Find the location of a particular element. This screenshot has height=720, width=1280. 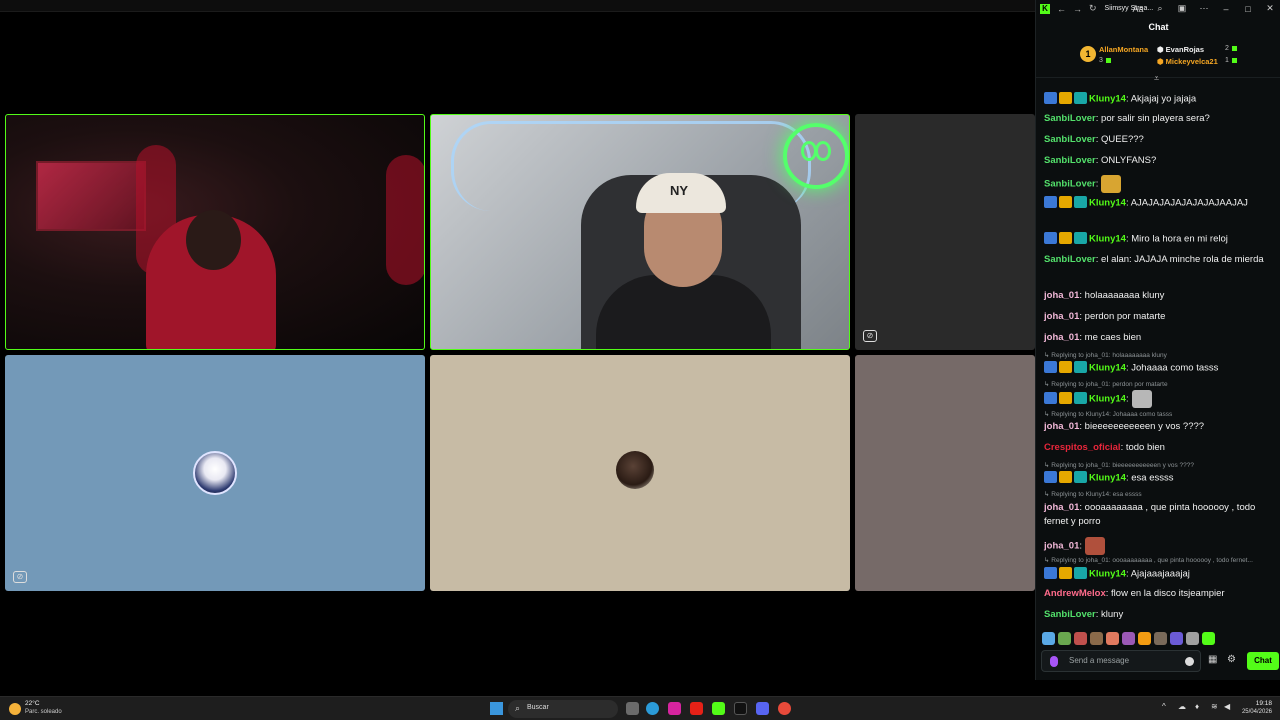

chat-message: Kluny14: Akjajaj yo jajaja is located at coordinates (1159, 99).